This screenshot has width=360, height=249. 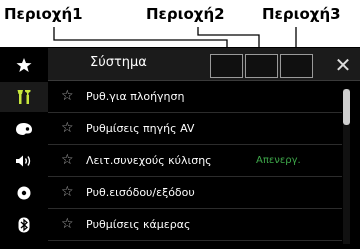 What do you see at coordinates (343, 65) in the screenshot?
I see `close-button: ✕` at bounding box center [343, 65].